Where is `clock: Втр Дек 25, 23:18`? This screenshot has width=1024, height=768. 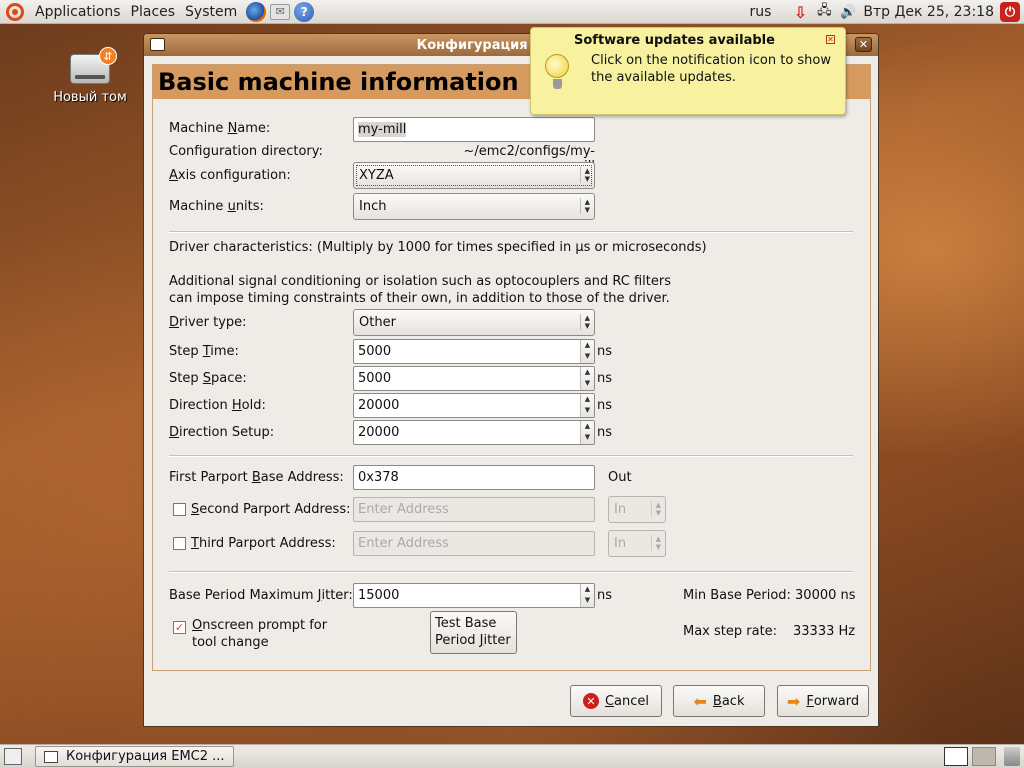
clock: Втр Дек 25, 23:18 is located at coordinates (928, 12).